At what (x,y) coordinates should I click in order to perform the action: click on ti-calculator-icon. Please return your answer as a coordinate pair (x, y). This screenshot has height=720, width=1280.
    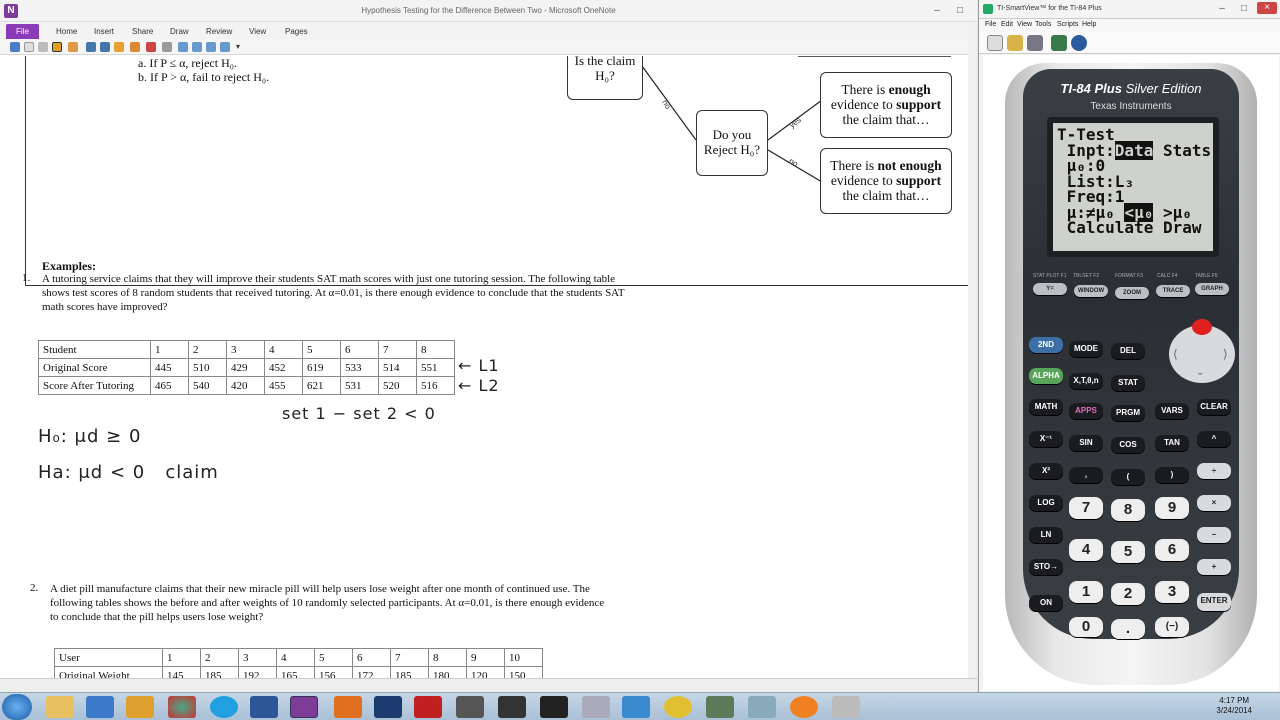
    Looking at the image, I should click on (1059, 43).